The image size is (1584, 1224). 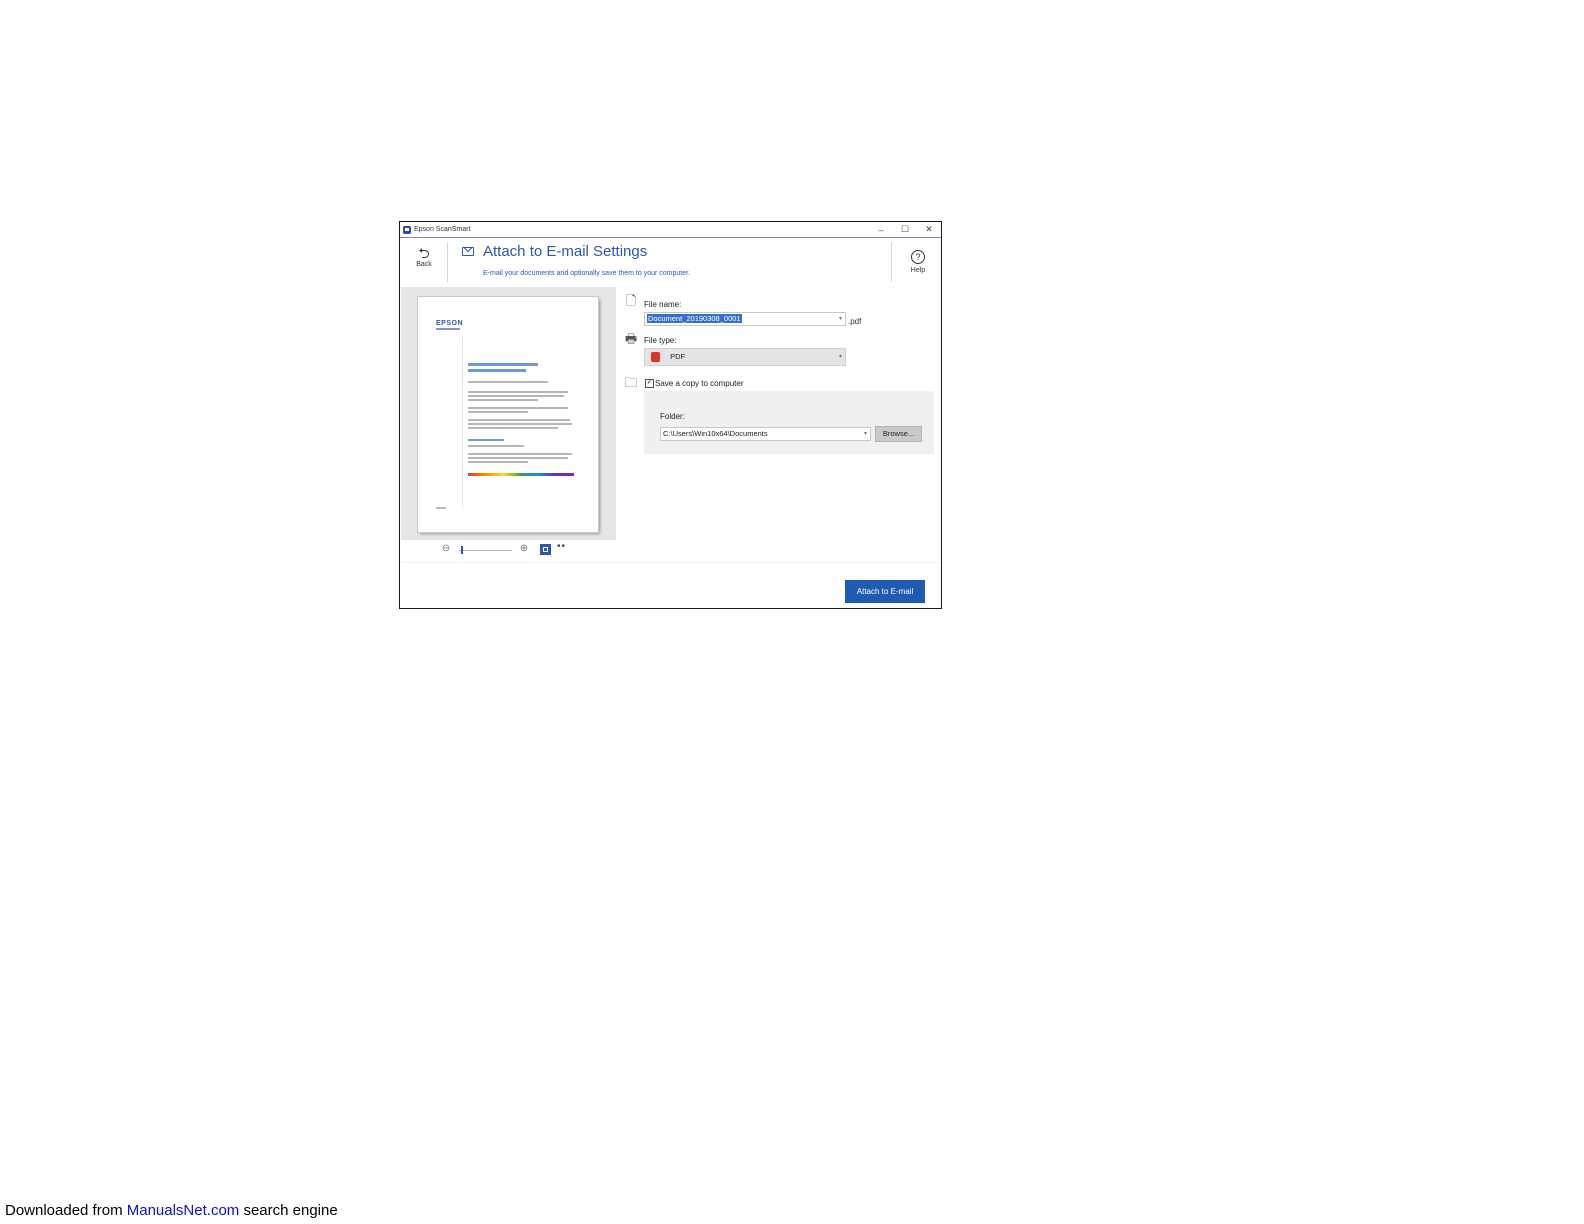 What do you see at coordinates (745, 357) in the screenshot?
I see `file-type-select: PDF ▾` at bounding box center [745, 357].